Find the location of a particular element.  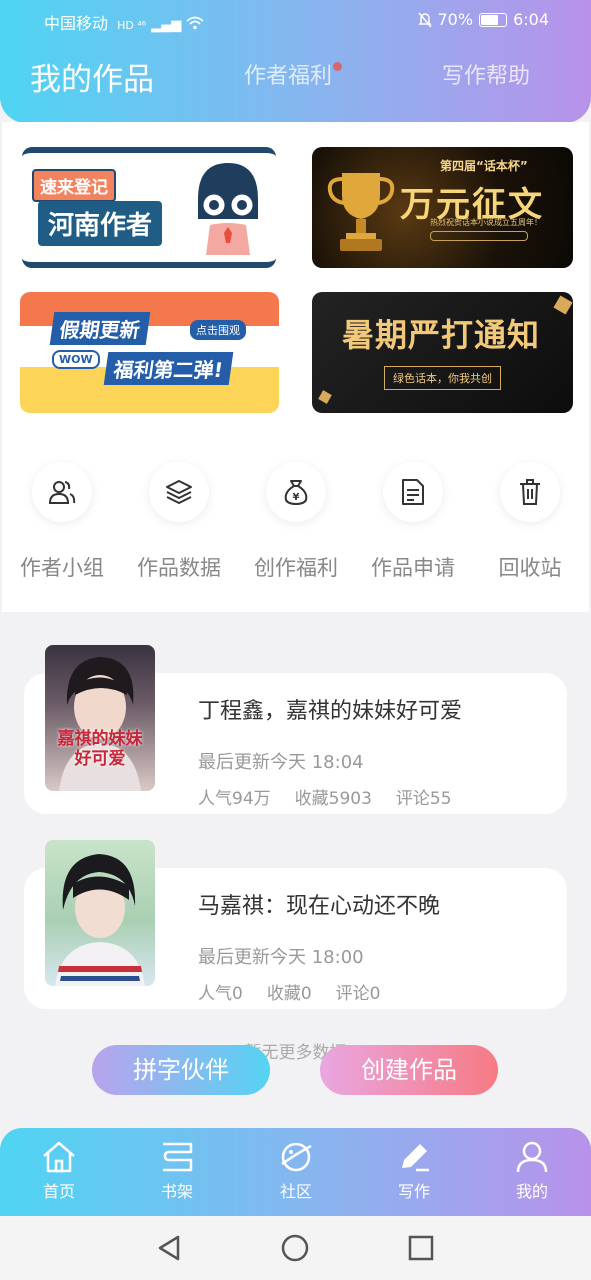

banner-holiday-update: 假期更新 点击围观 WOW 福利第二弹! is located at coordinates (149, 352).